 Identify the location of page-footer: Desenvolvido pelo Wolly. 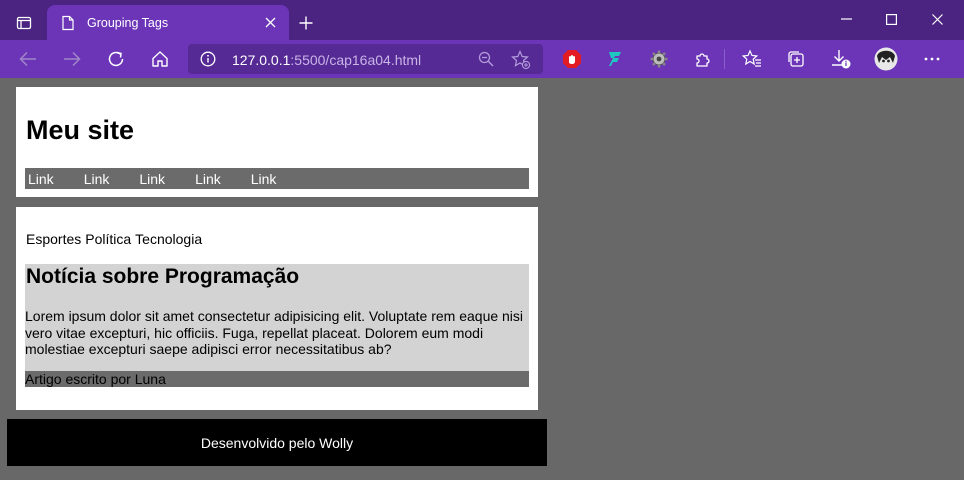
(277, 442).